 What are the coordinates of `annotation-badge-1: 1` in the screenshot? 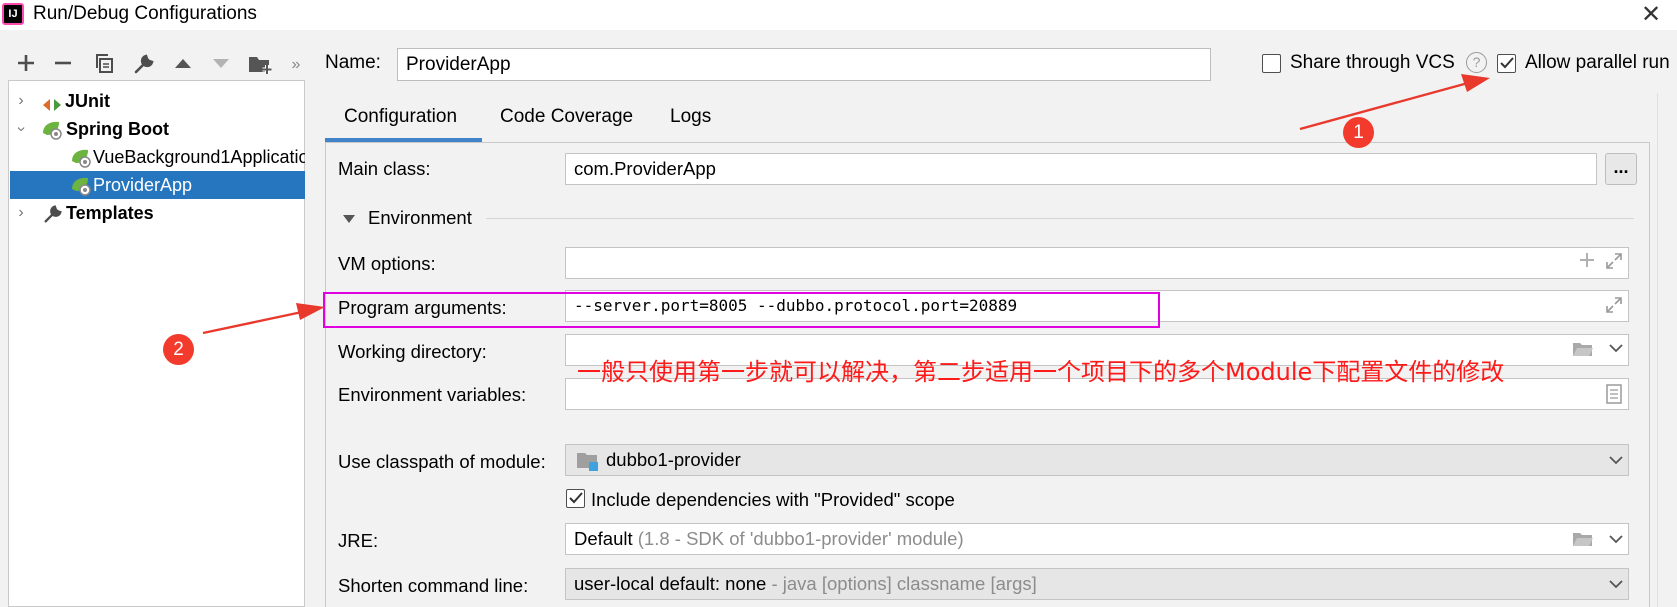 It's located at (1358, 132).